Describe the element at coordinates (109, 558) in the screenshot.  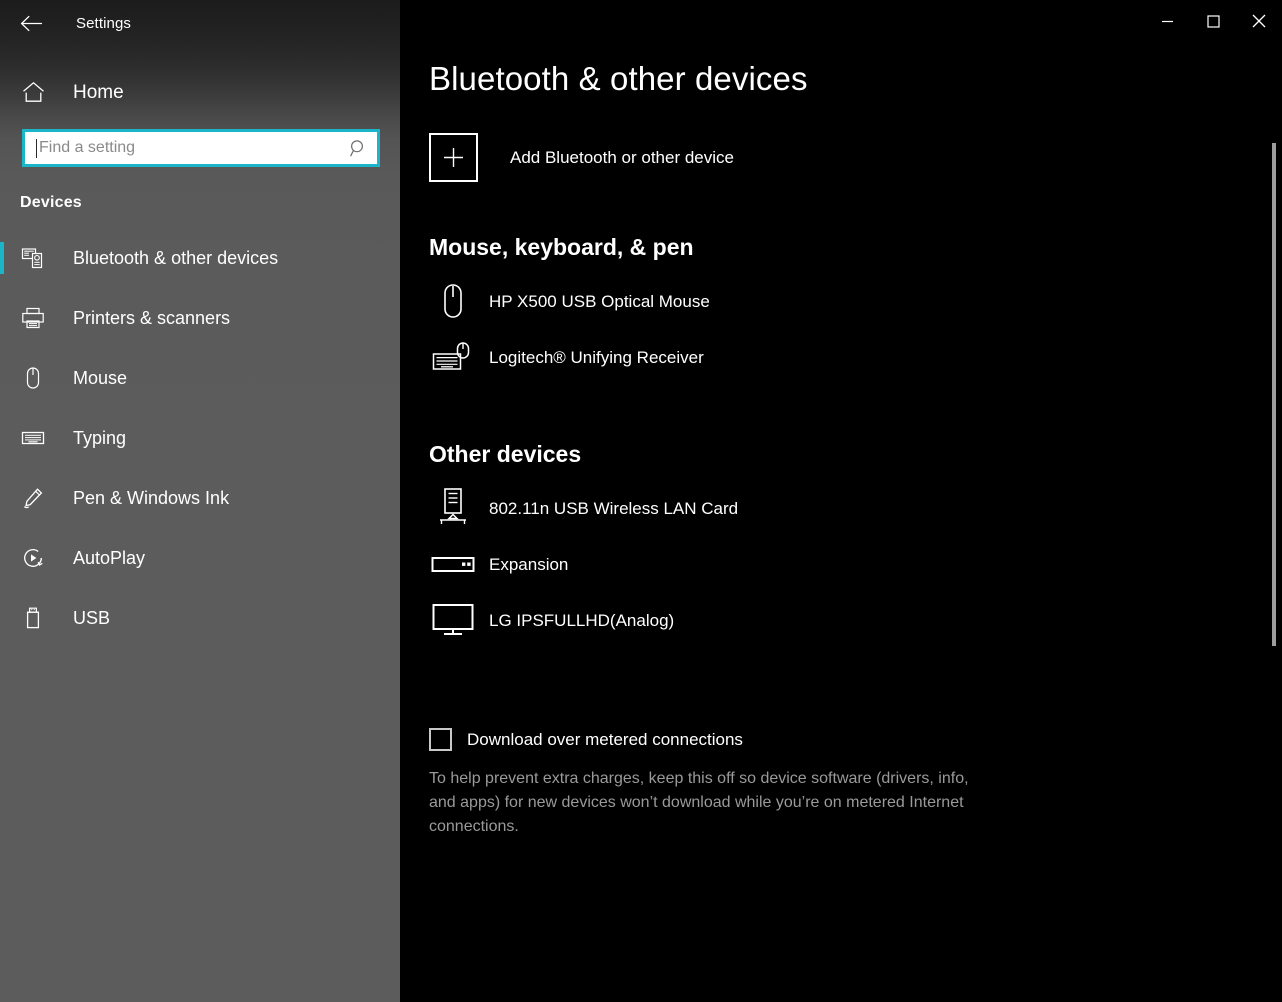
I see `sidebar-item-label: AutoPlay` at that location.